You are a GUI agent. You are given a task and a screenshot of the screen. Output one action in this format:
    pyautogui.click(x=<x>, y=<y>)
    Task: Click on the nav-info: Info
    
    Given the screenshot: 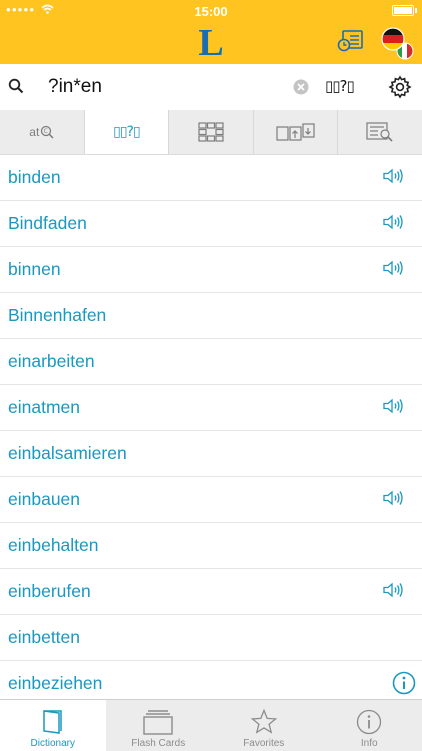 What is the action you would take?
    pyautogui.click(x=369, y=725)
    